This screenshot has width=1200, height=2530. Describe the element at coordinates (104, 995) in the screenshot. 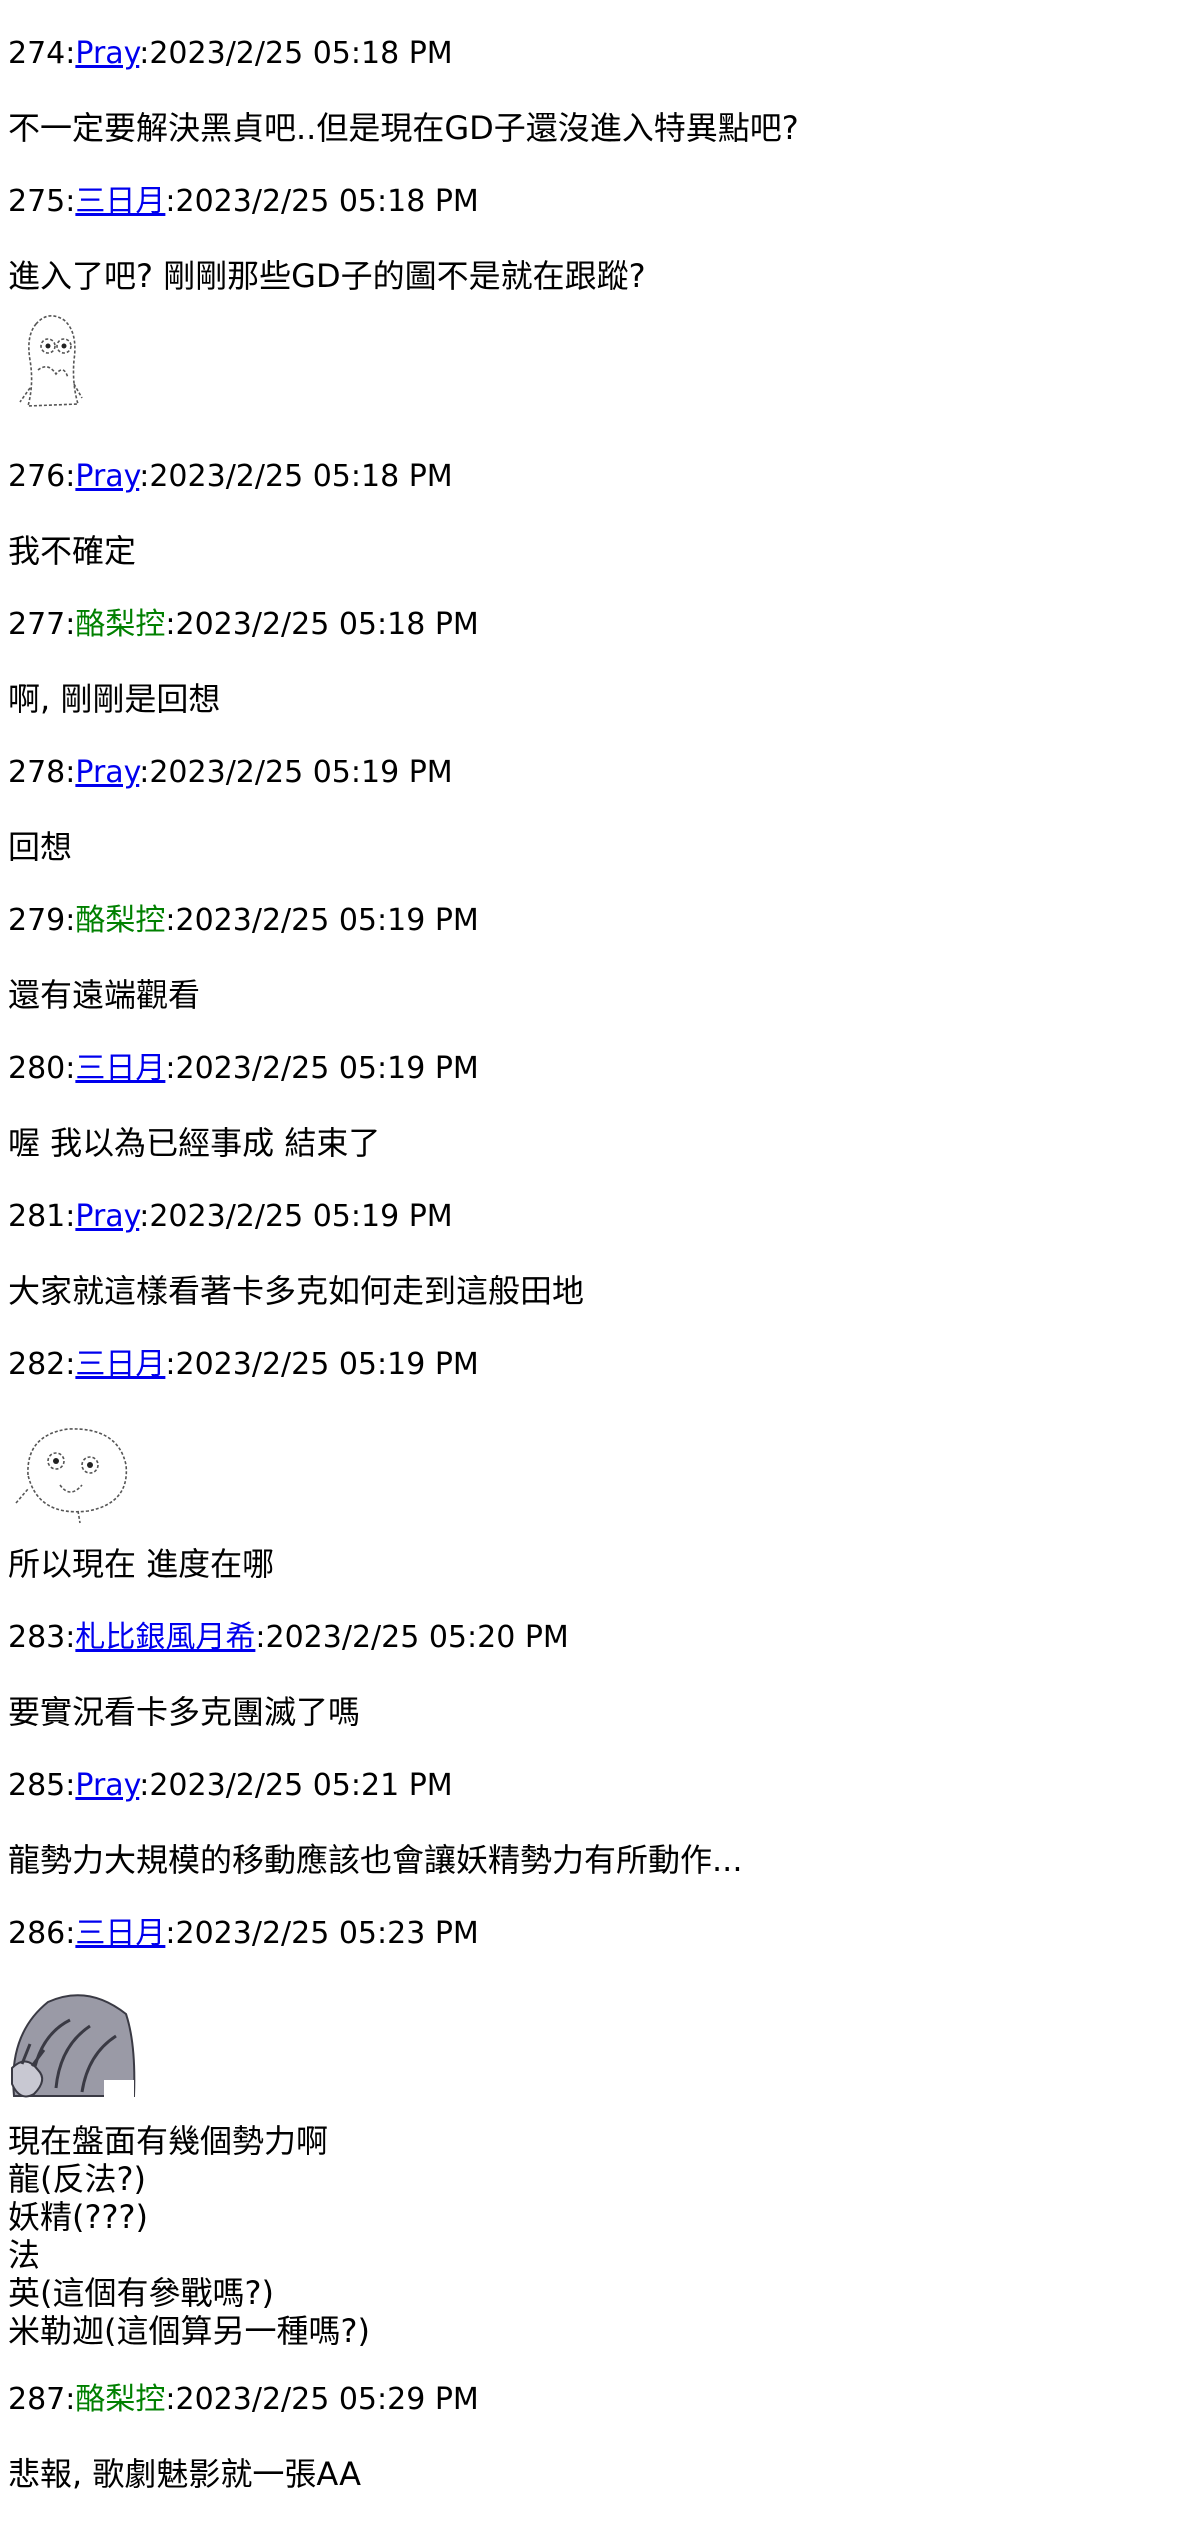

I see `post-text-line: 還有遠端觀看` at that location.